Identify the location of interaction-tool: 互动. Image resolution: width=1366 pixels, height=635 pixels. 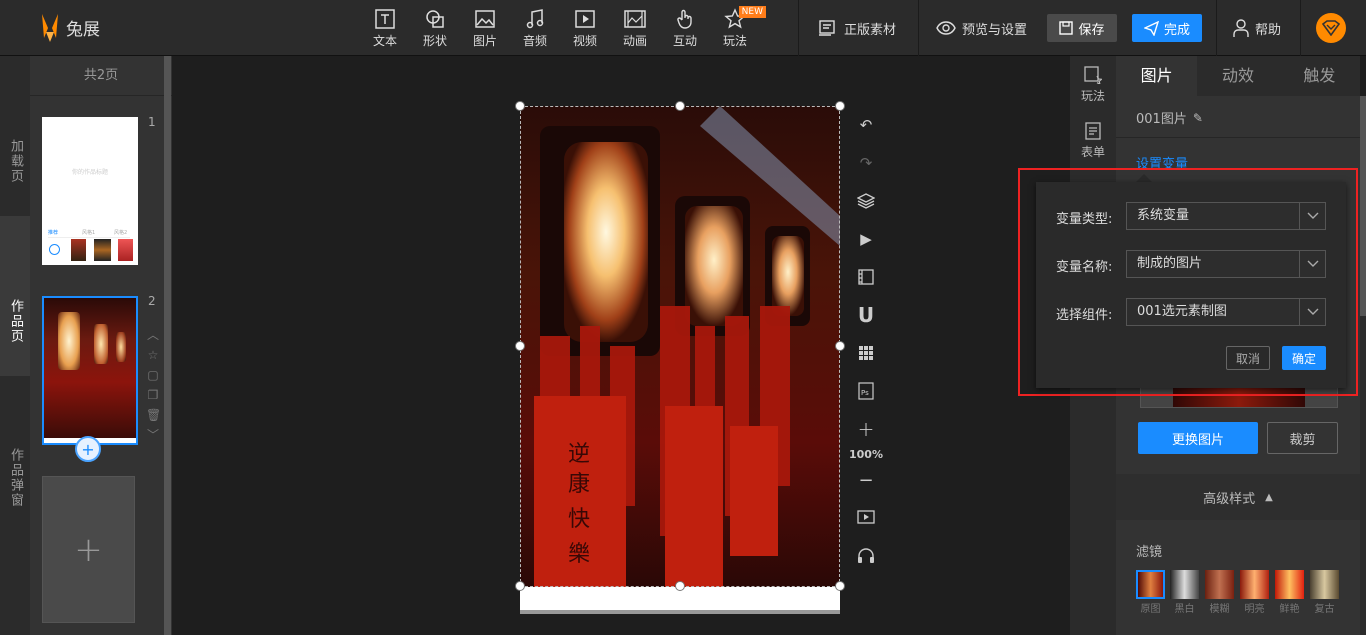
(685, 28).